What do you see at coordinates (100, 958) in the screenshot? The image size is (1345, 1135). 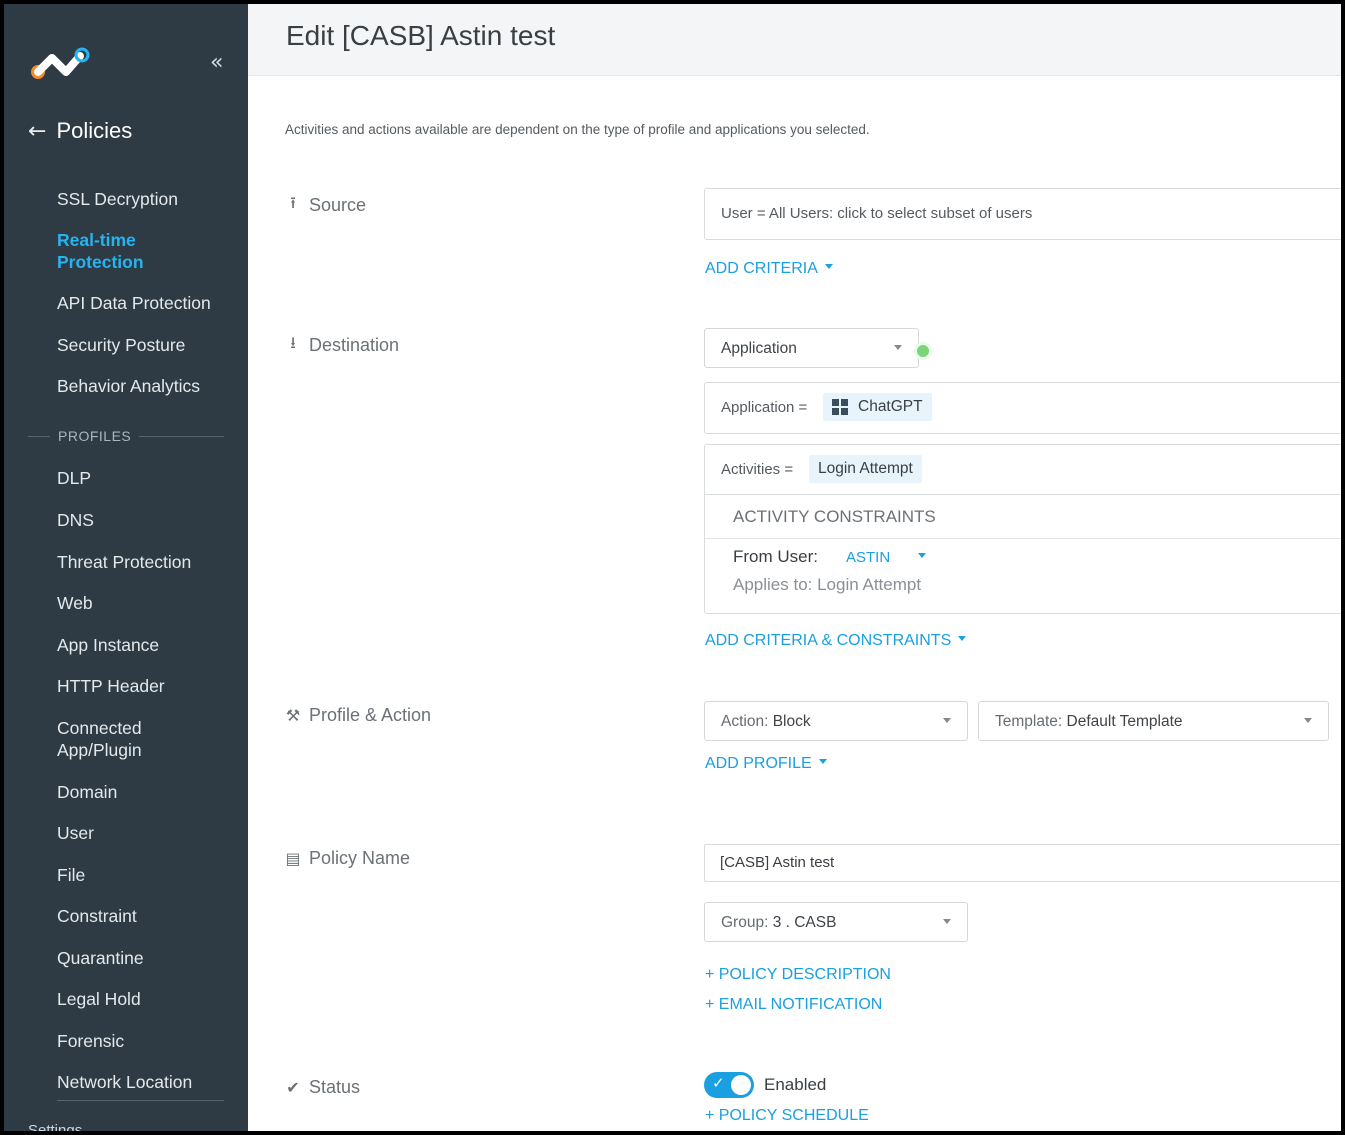 I see `sidebar-item-quarantine: Quarantine` at bounding box center [100, 958].